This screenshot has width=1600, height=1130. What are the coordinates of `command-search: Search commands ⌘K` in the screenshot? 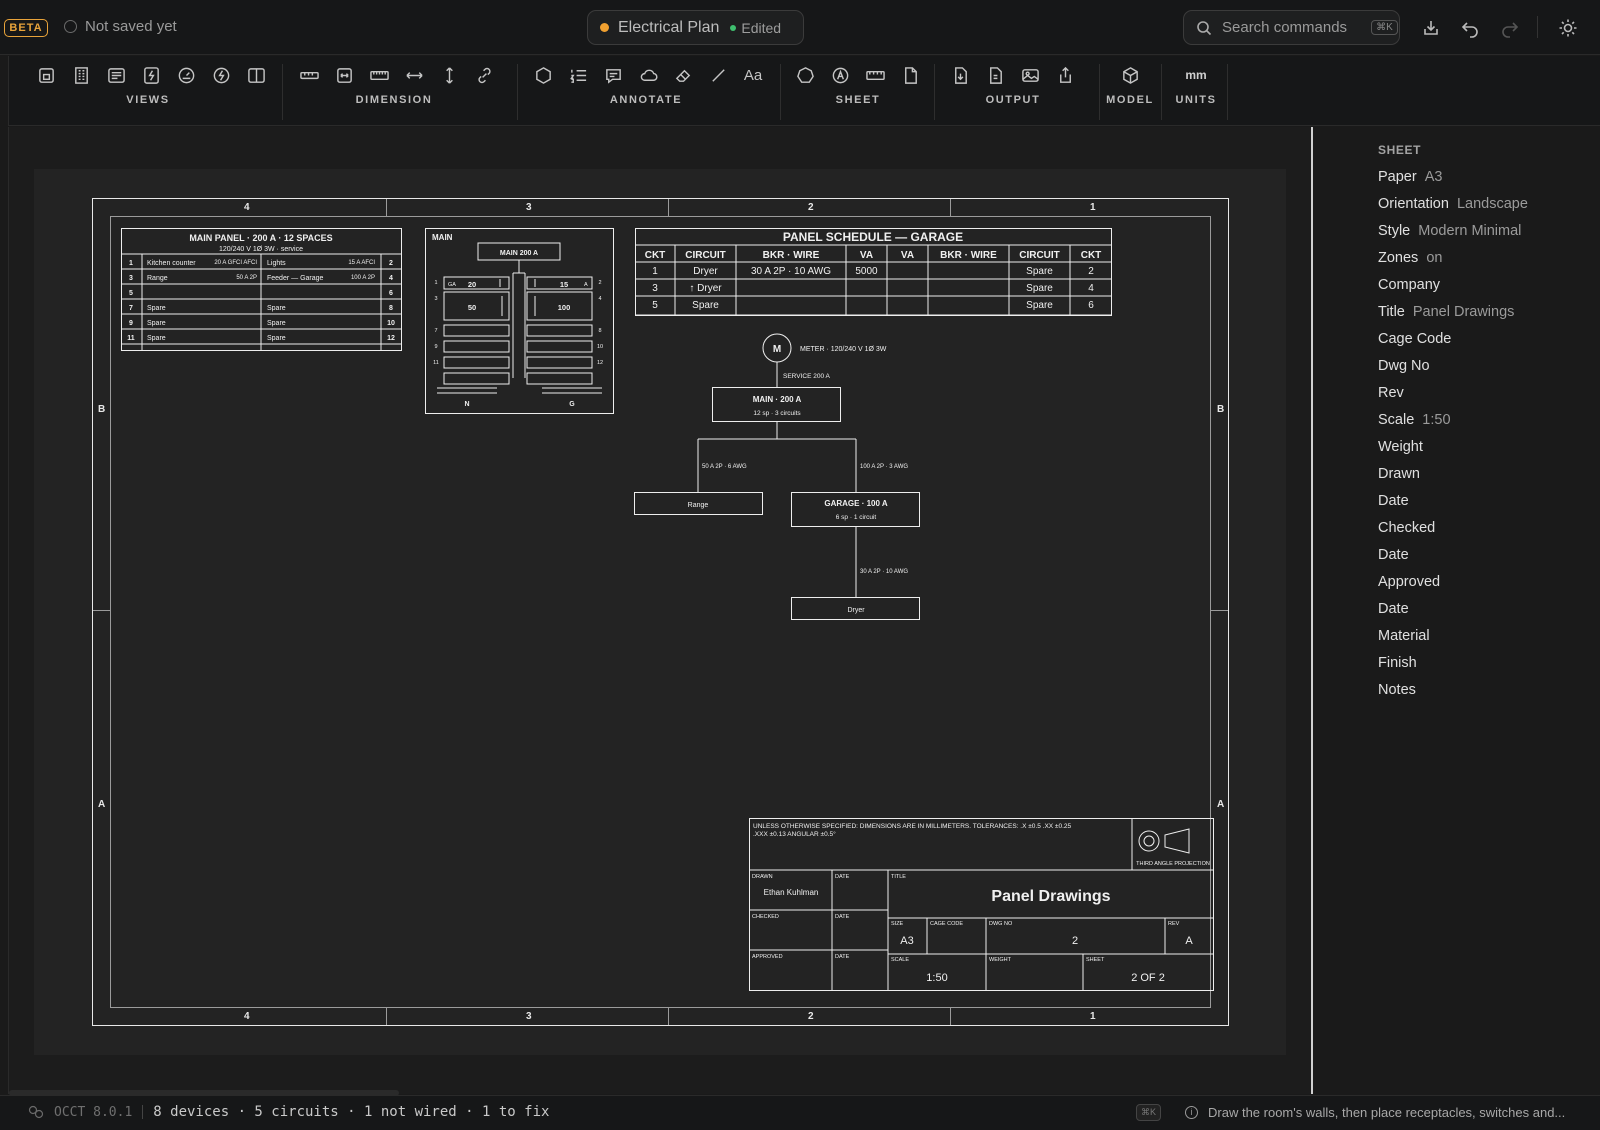 It's located at (1291, 27).